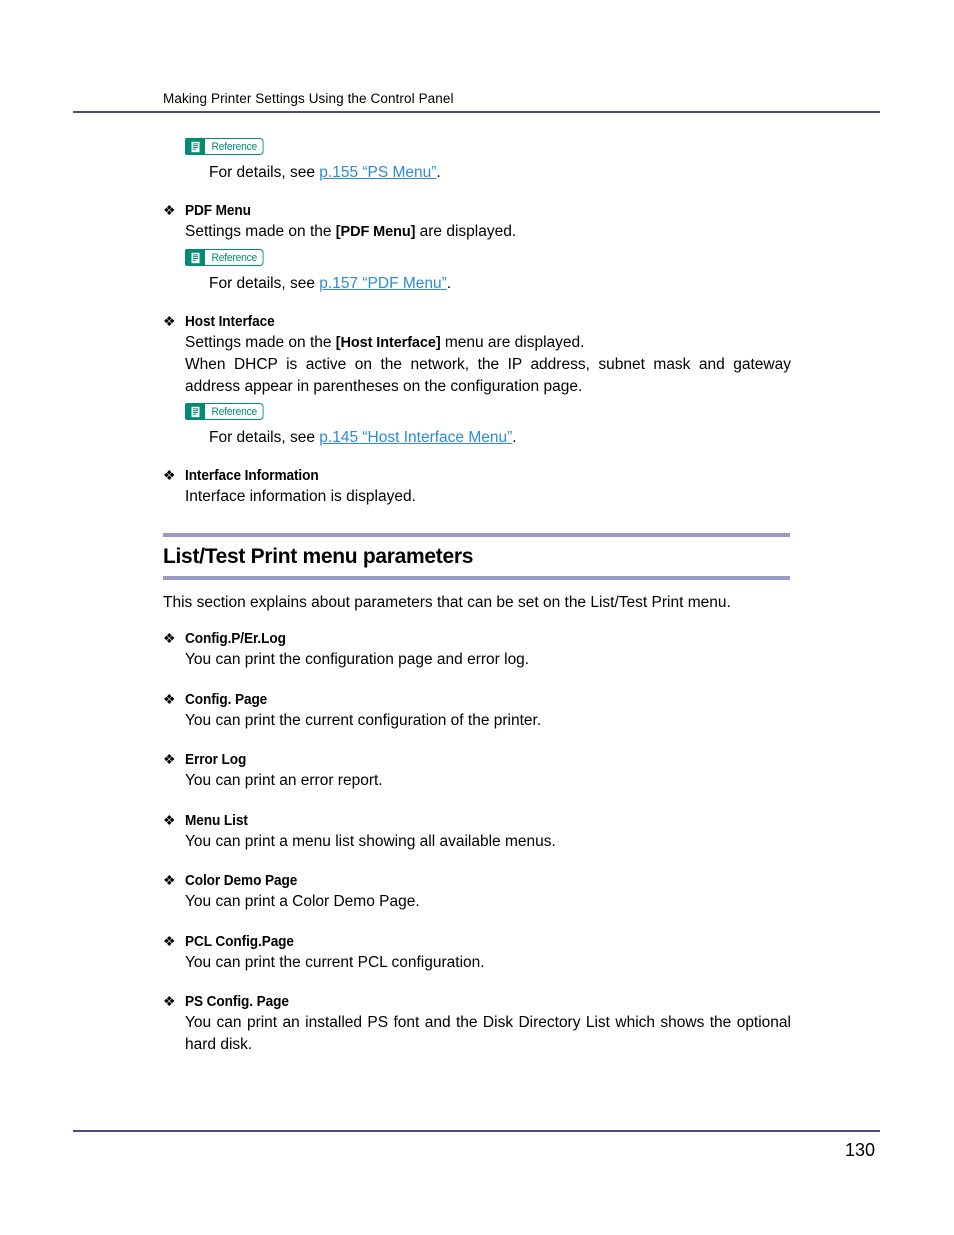  What do you see at coordinates (477, 638) in the screenshot?
I see `bullet-heading: ❖ Config.P/Er.Log` at bounding box center [477, 638].